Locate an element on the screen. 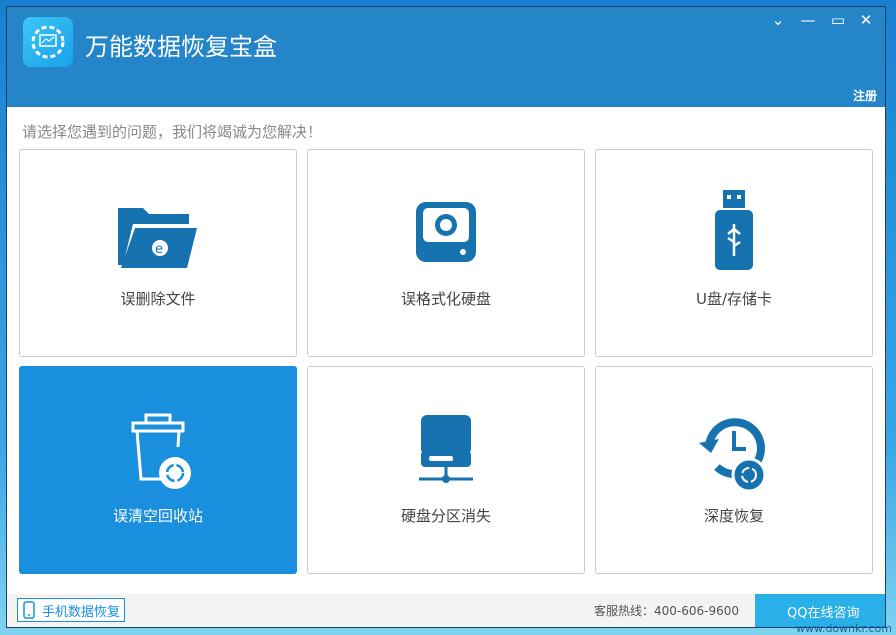 Image resolution: width=896 pixels, height=635 pixels. card-lost-partition: 硬盘分区消失 is located at coordinates (446, 470).